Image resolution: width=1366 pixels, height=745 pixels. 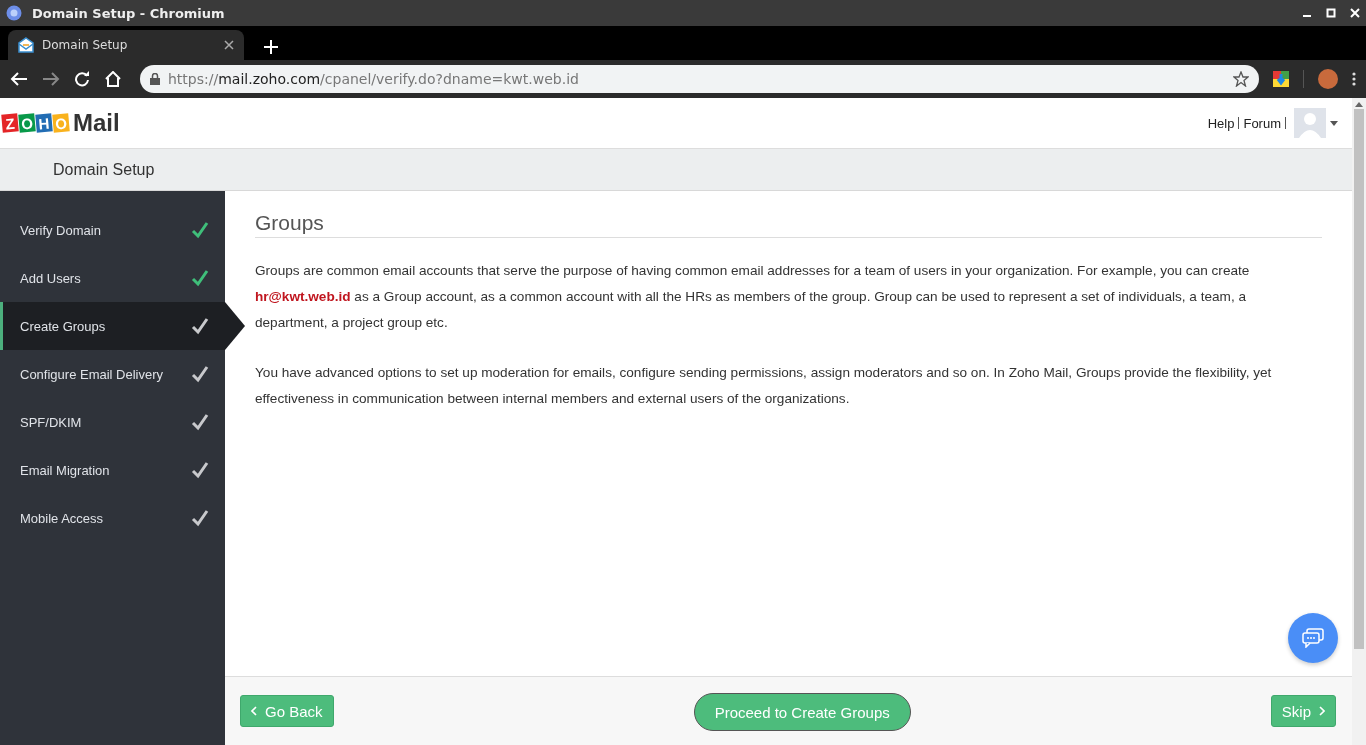 What do you see at coordinates (235, 326) in the screenshot?
I see `pointer-icon` at bounding box center [235, 326].